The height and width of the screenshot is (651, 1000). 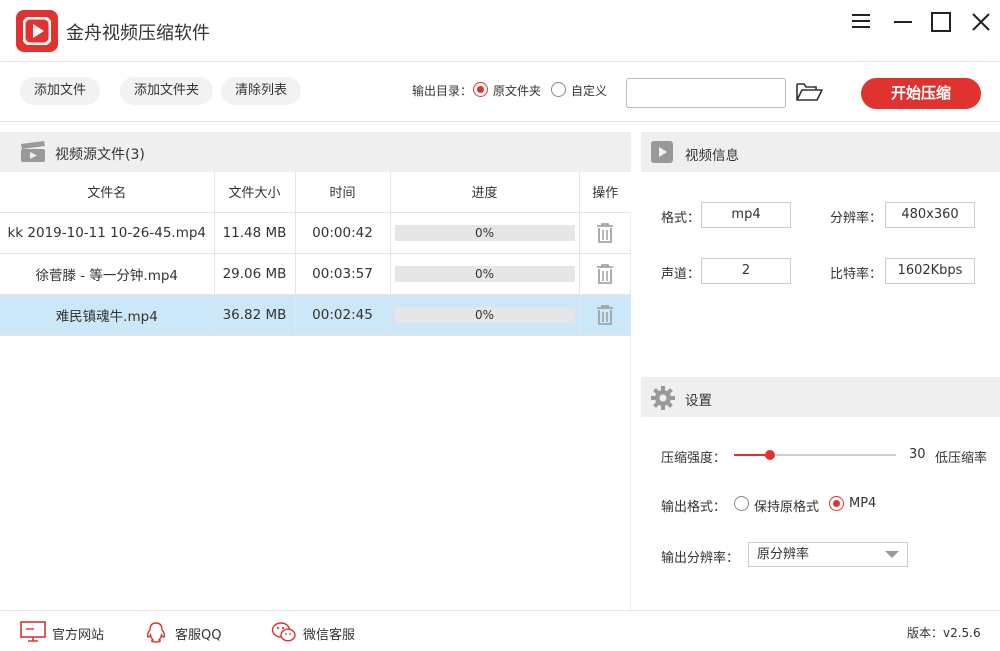 I want to click on qq-label: 客服QQ, so click(x=198, y=635).